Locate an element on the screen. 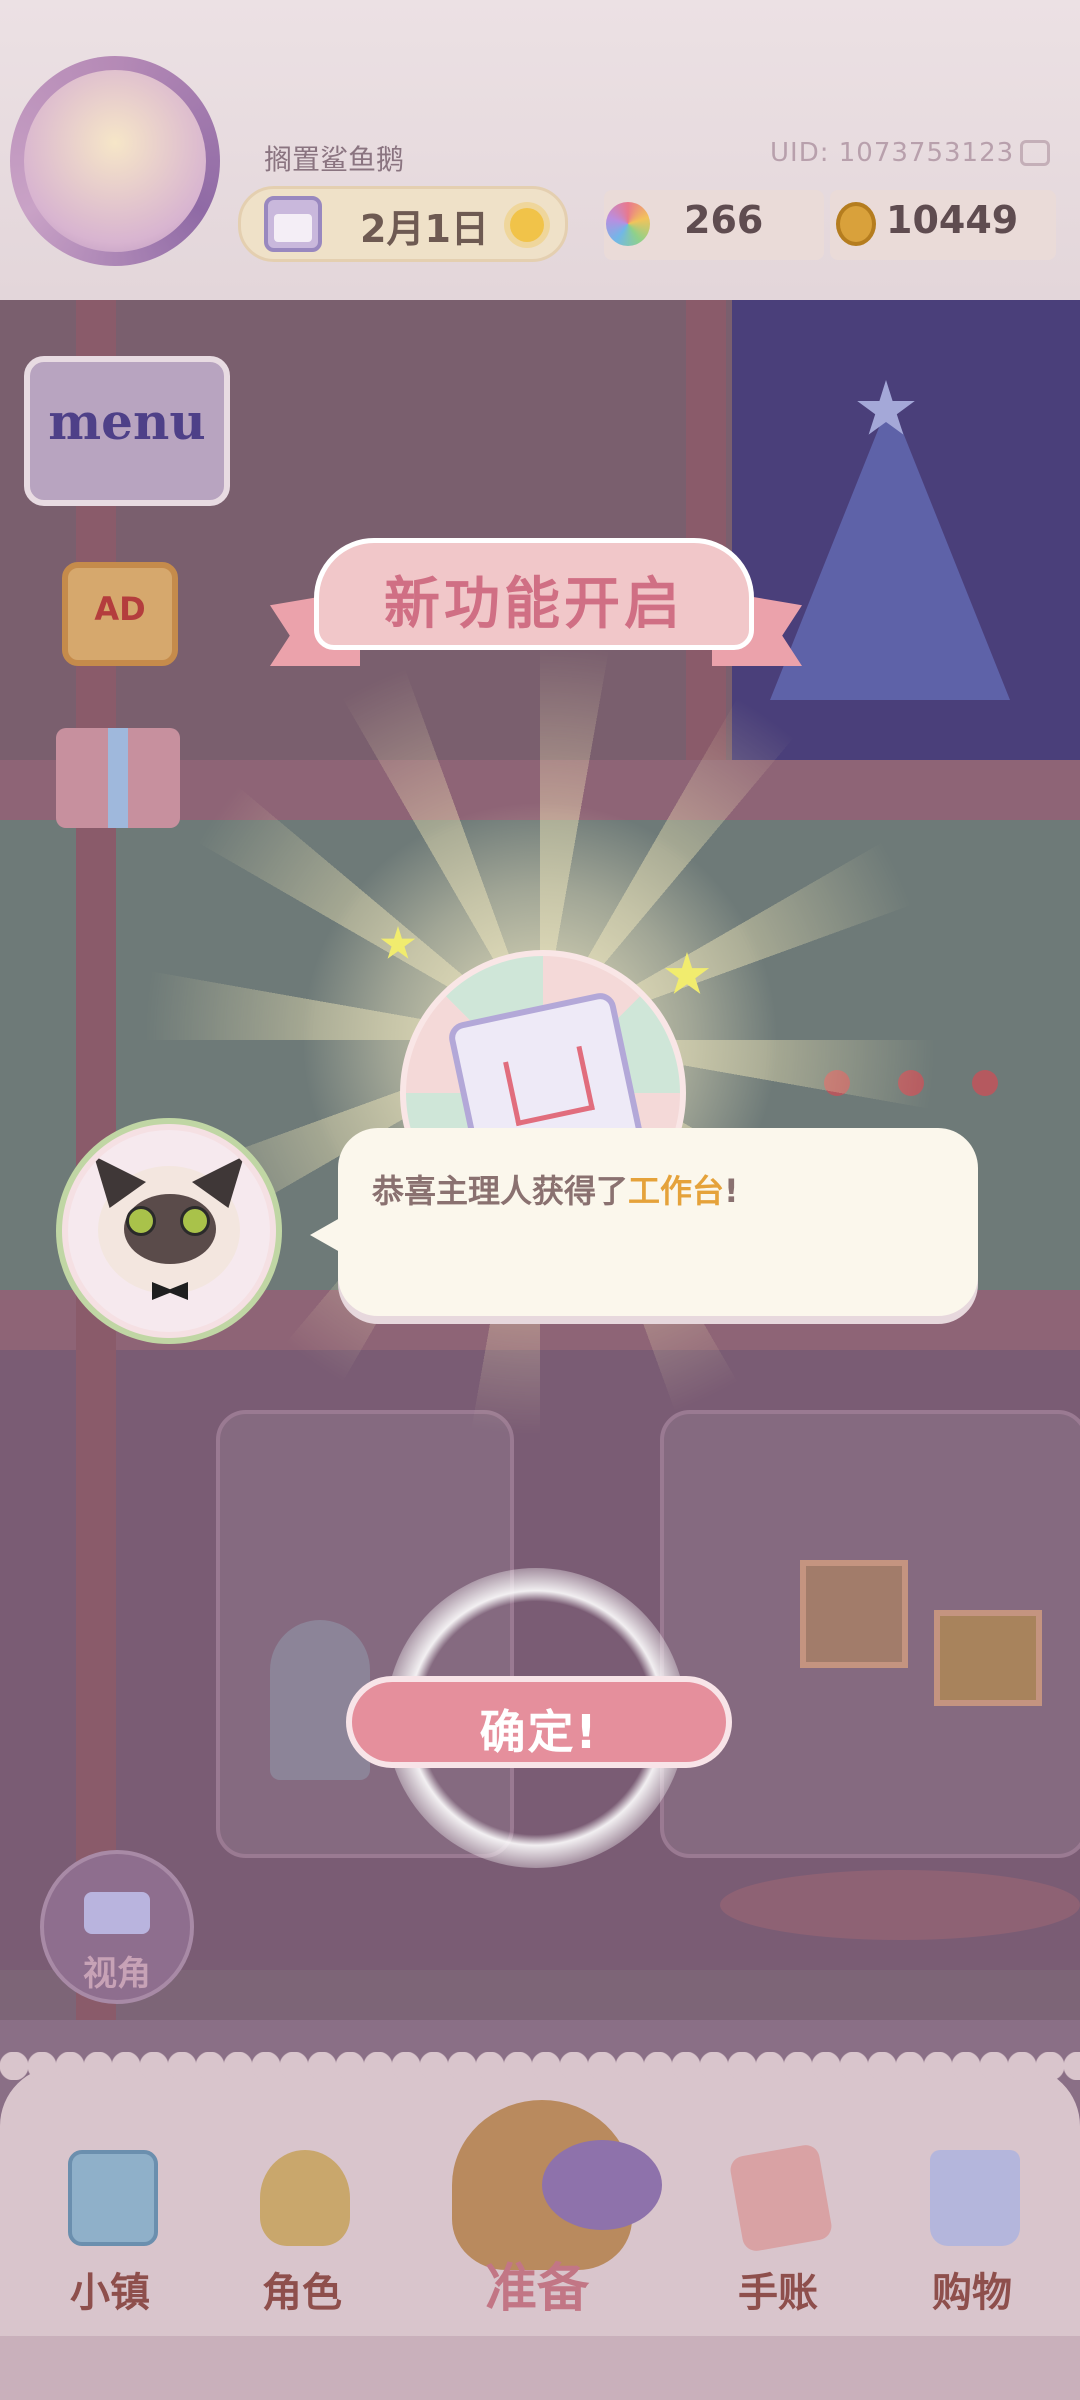 This screenshot has width=1080, height=2400. bottom-strip is located at coordinates (540, 2368).